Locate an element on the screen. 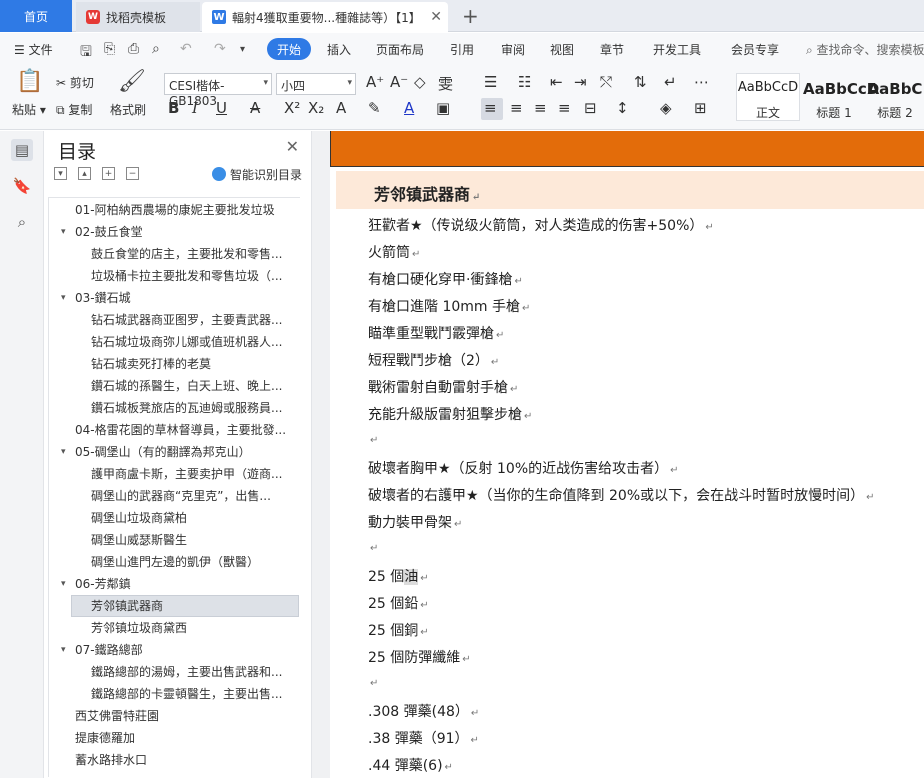  add-heading-icon: + is located at coordinates (108, 173).